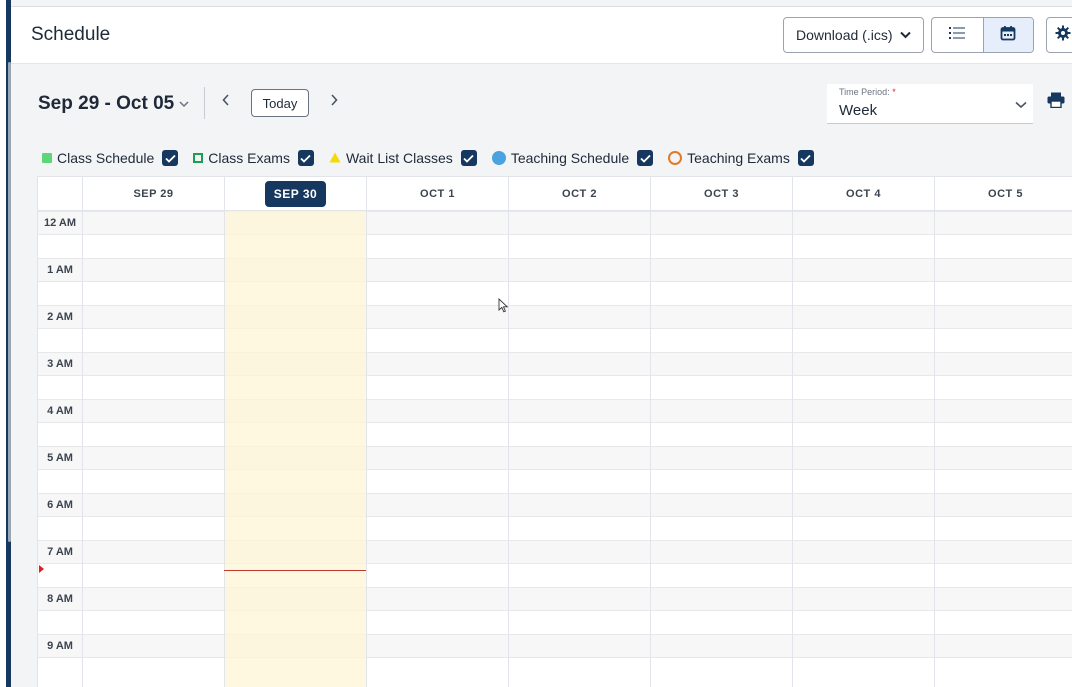 The height and width of the screenshot is (687, 1072). I want to click on triangle-icon, so click(335, 158).